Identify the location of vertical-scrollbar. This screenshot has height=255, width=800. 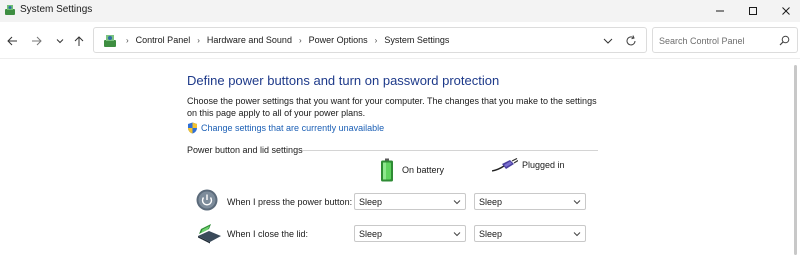
(795, 157).